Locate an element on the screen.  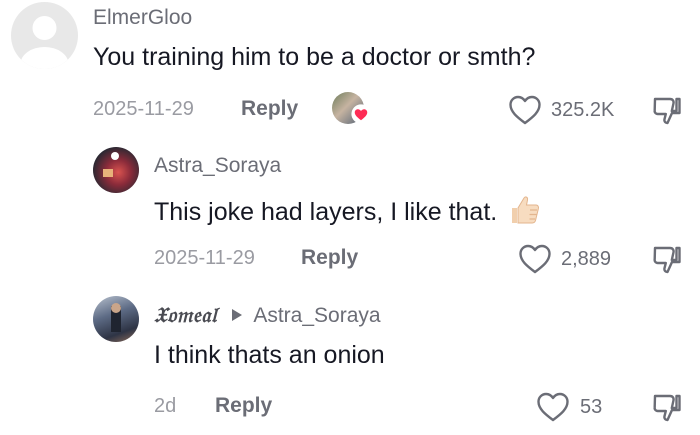
comment-text: This joke had layers, I like that. is located at coordinates (348, 213).